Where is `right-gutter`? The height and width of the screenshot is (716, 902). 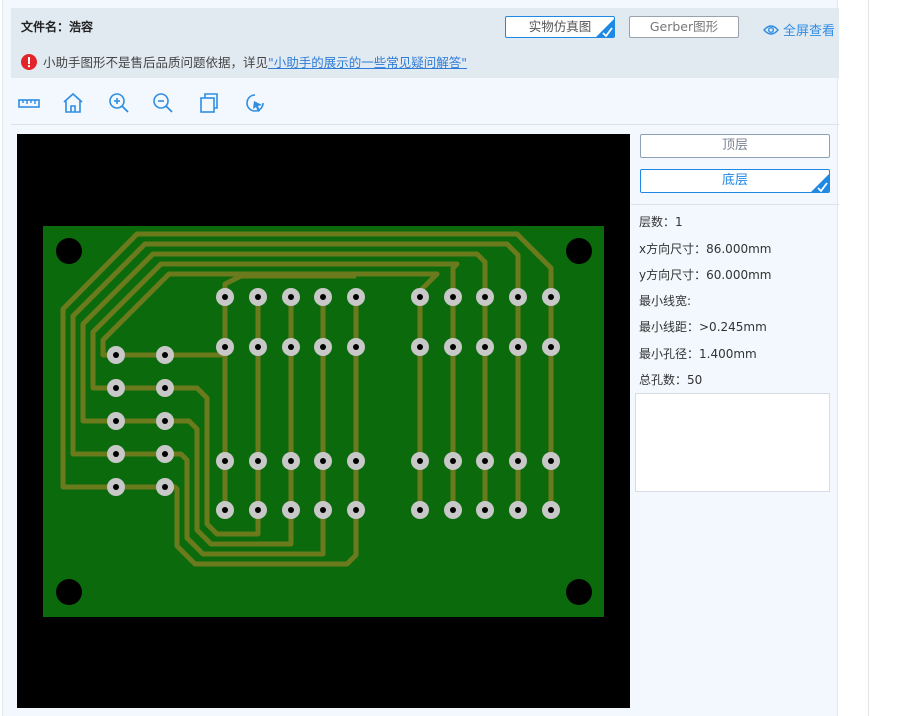
right-gutter is located at coordinates (870, 358).